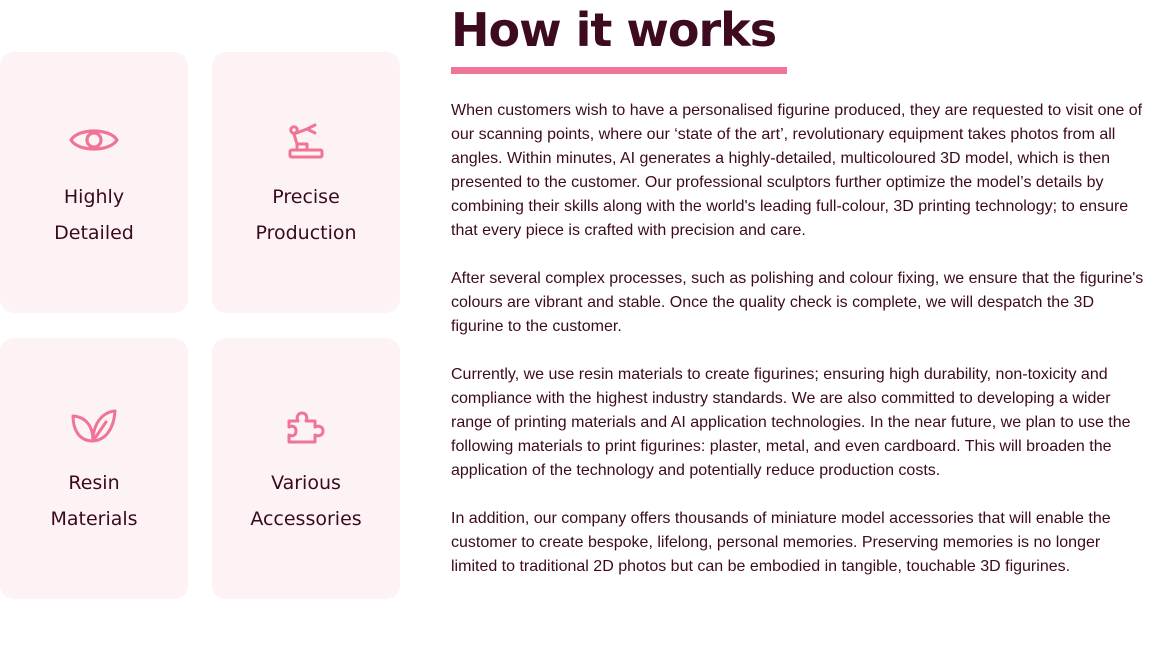 This screenshot has height=651, width=1149. I want to click on feature-card-various-accessories: Various Accessories, so click(306, 468).